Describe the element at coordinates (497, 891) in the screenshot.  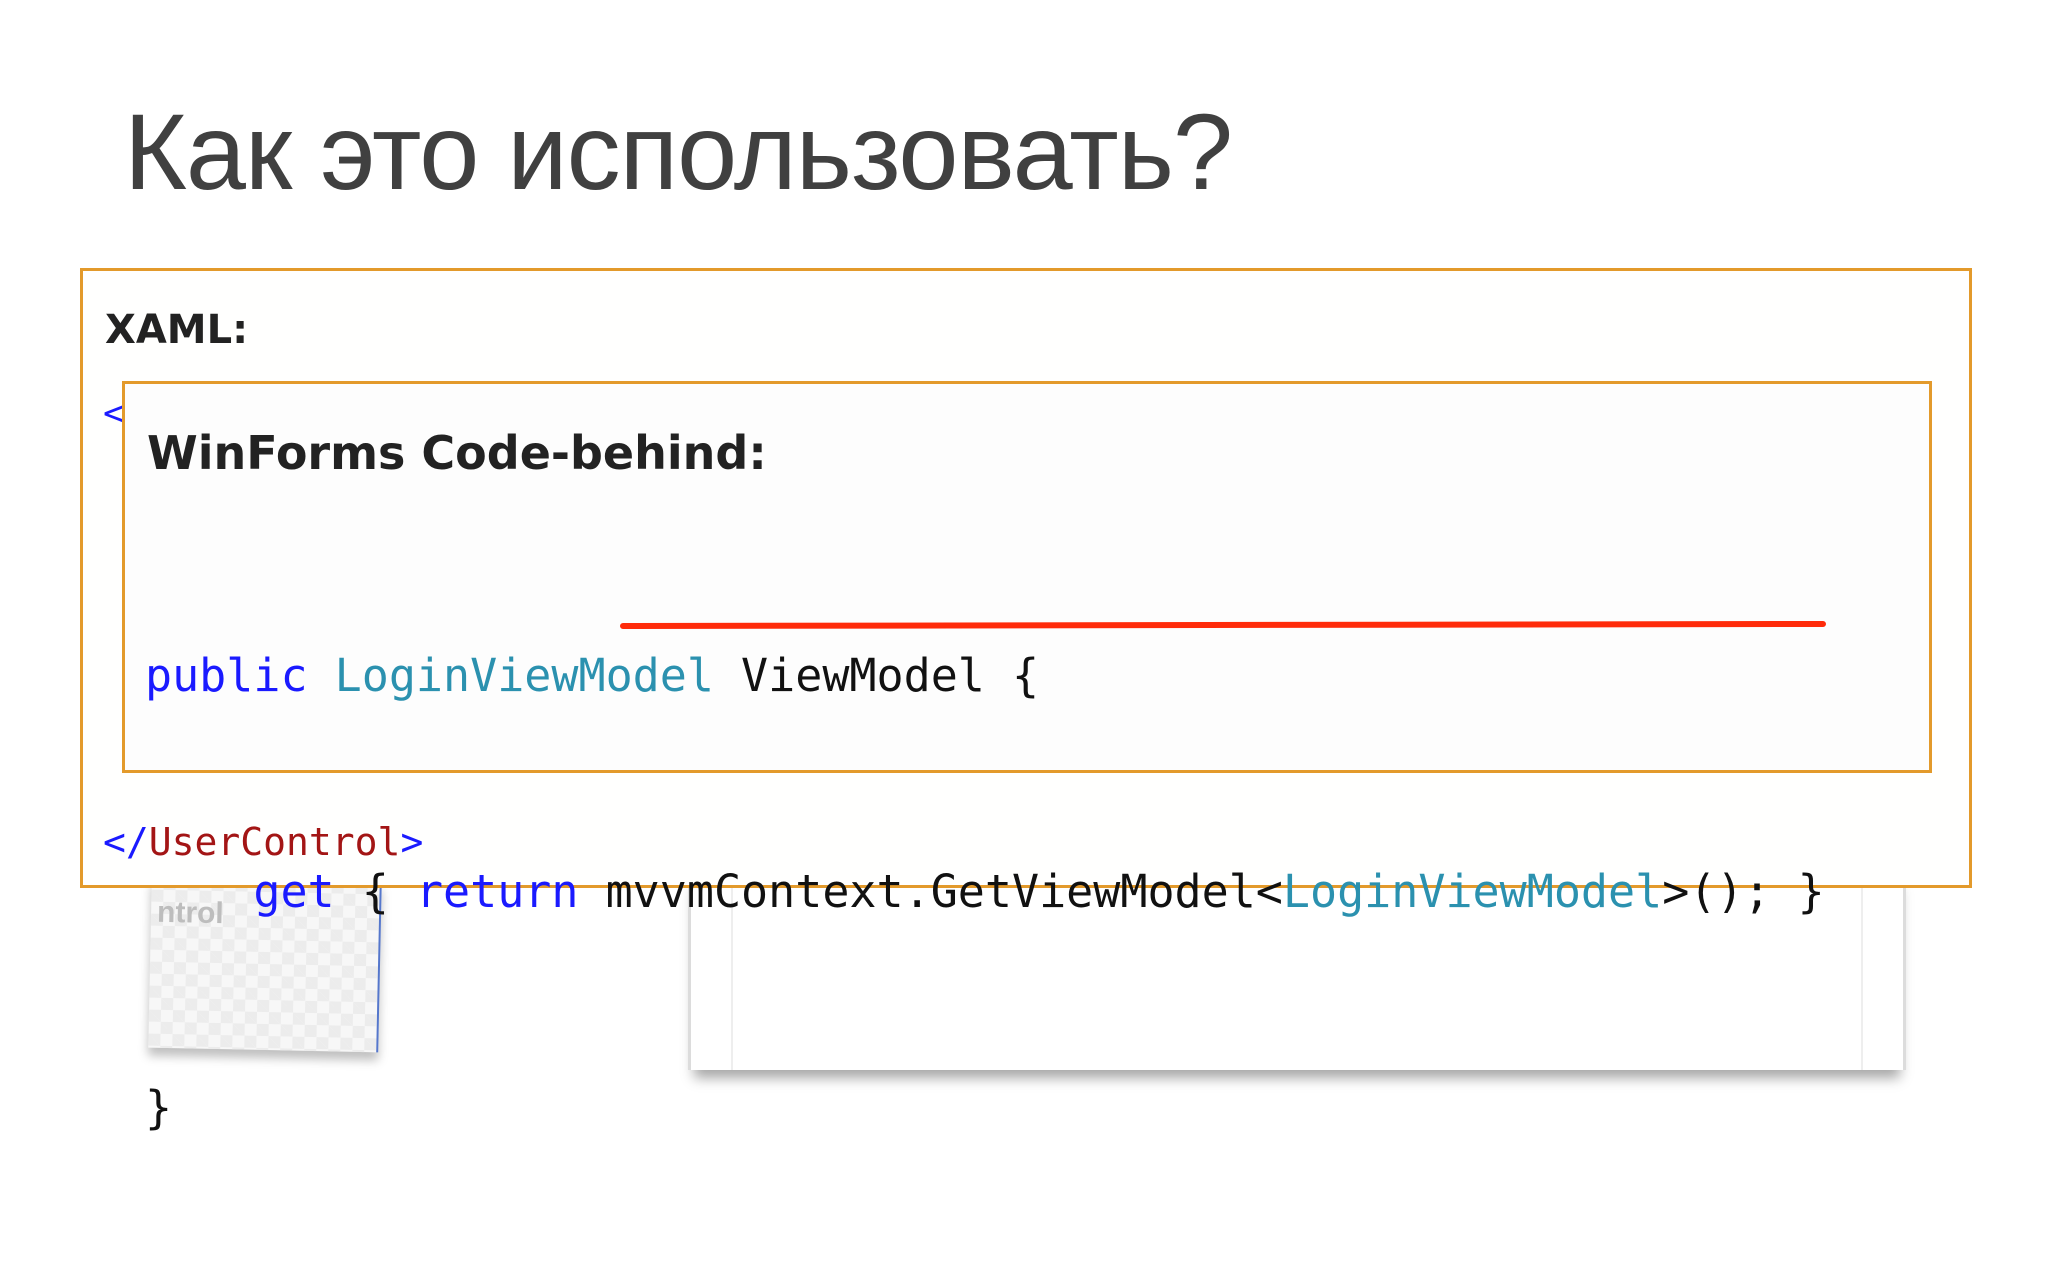
I see `code-keyword-return: return` at that location.